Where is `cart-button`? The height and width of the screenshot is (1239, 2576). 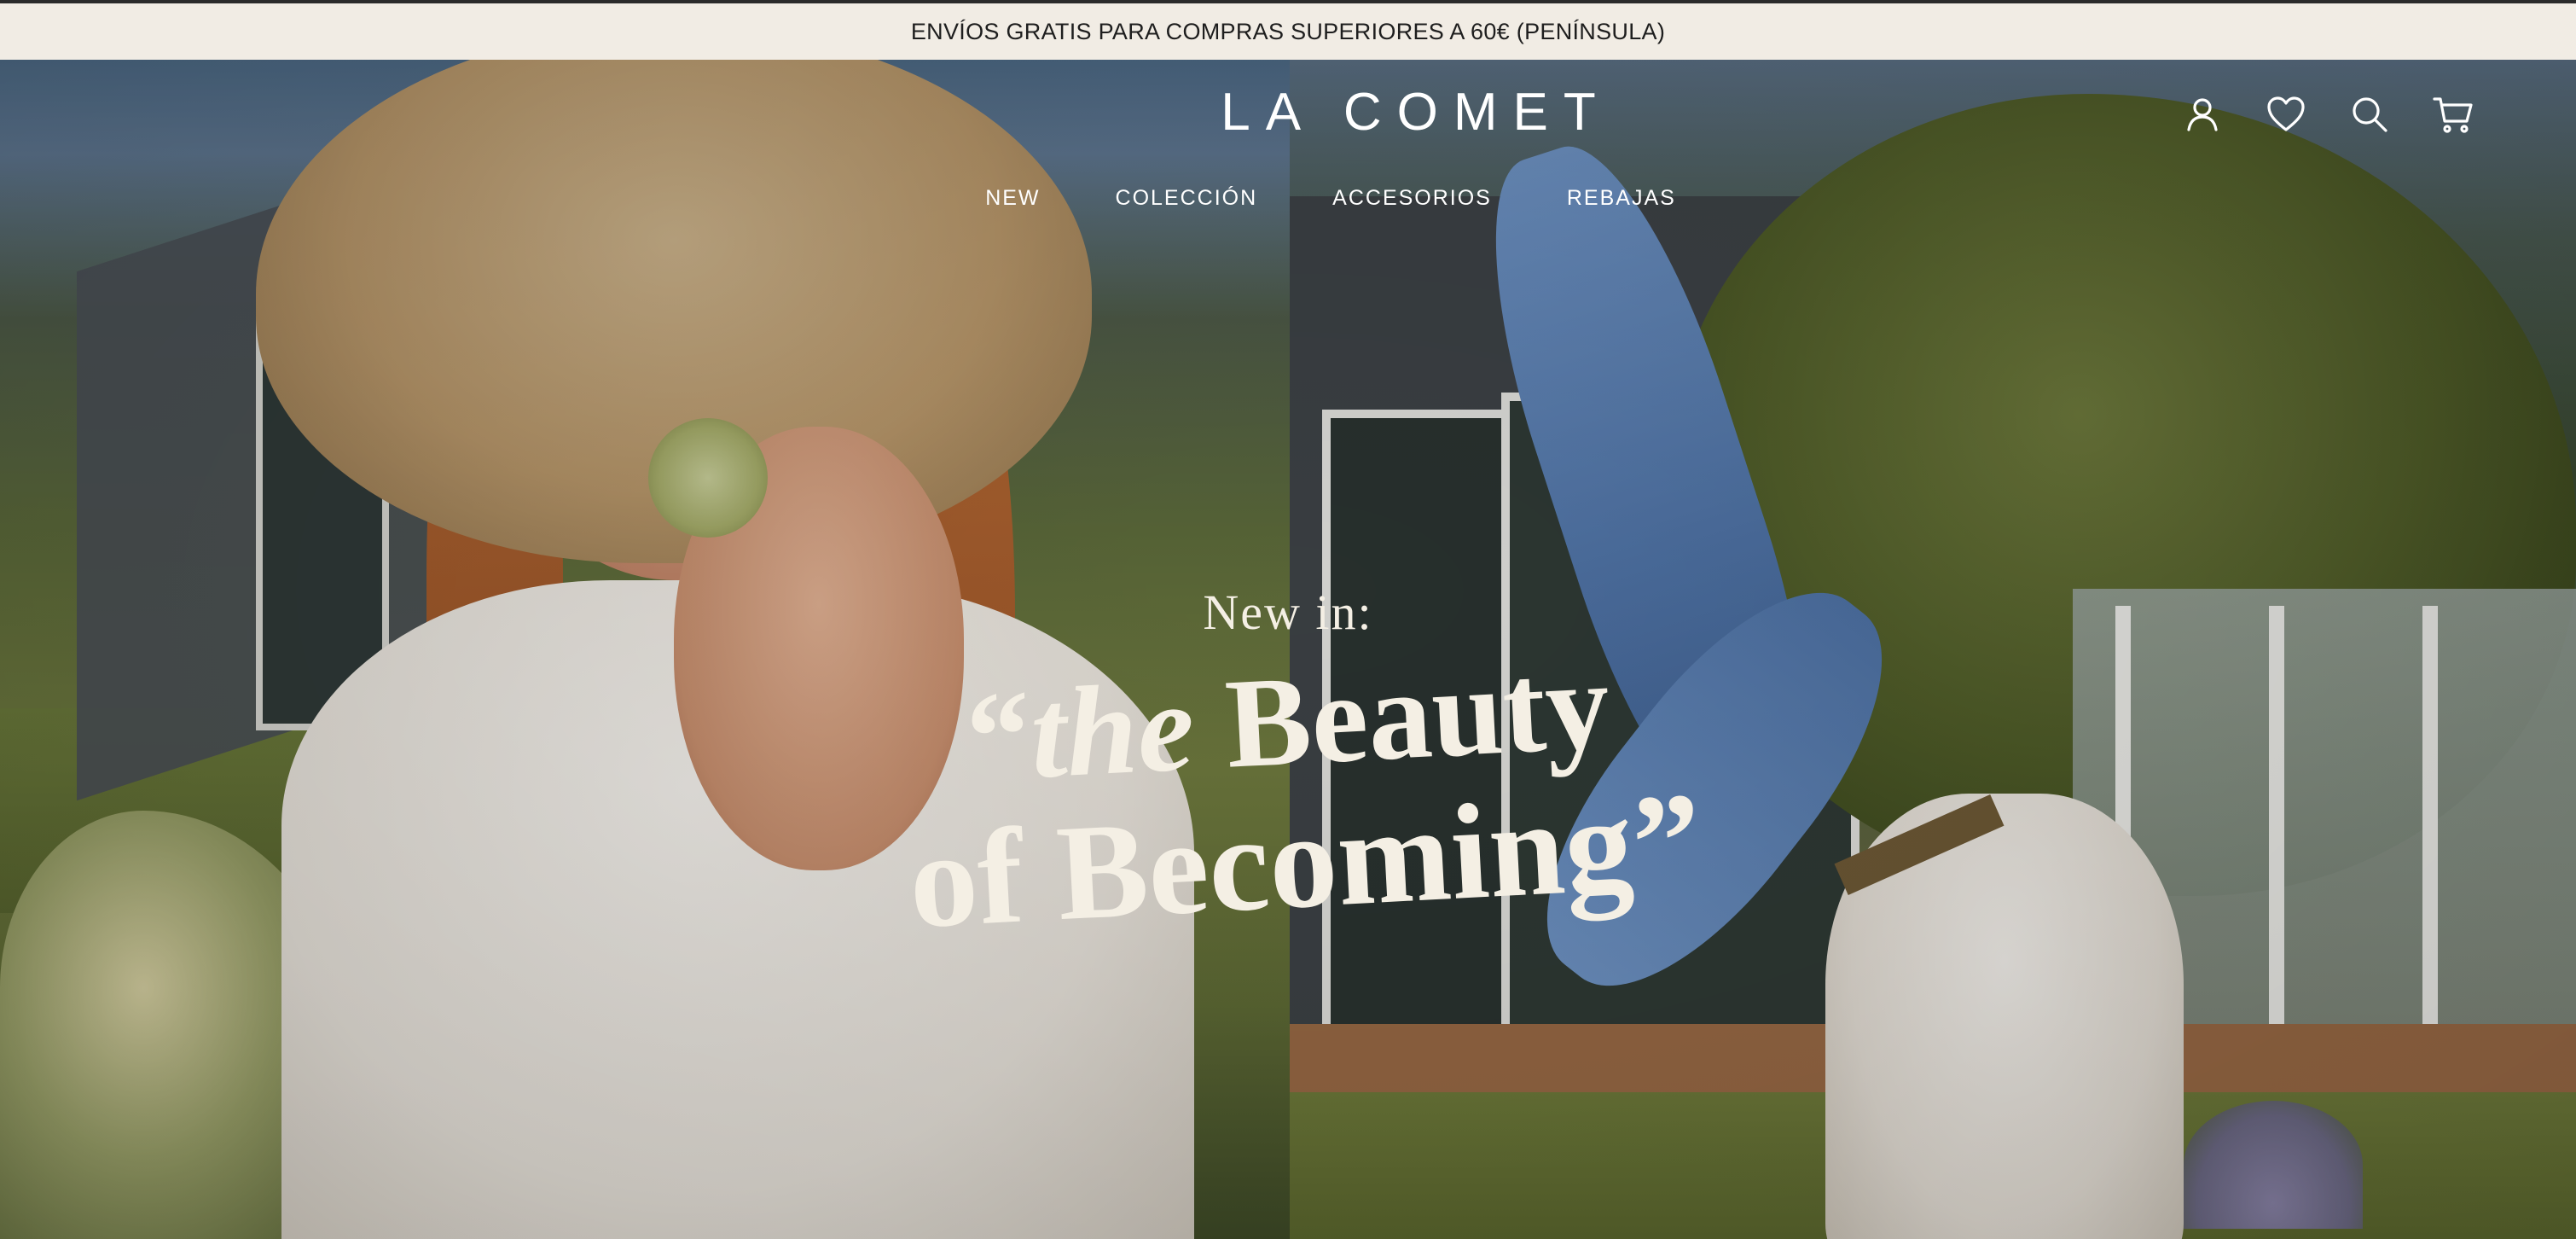
cart-button is located at coordinates (2453, 114).